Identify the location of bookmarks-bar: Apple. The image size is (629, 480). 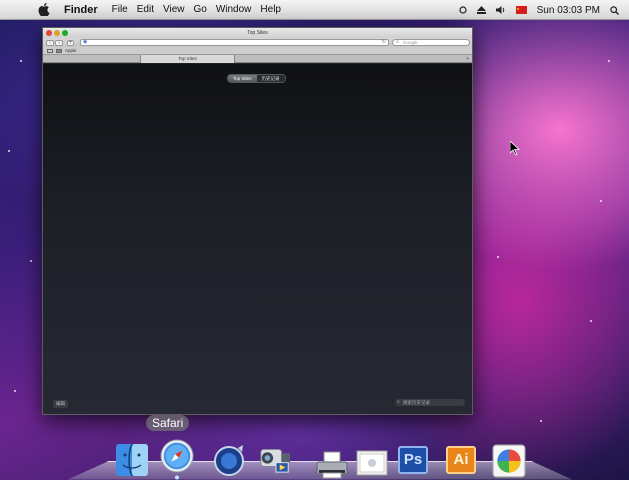
(257, 51).